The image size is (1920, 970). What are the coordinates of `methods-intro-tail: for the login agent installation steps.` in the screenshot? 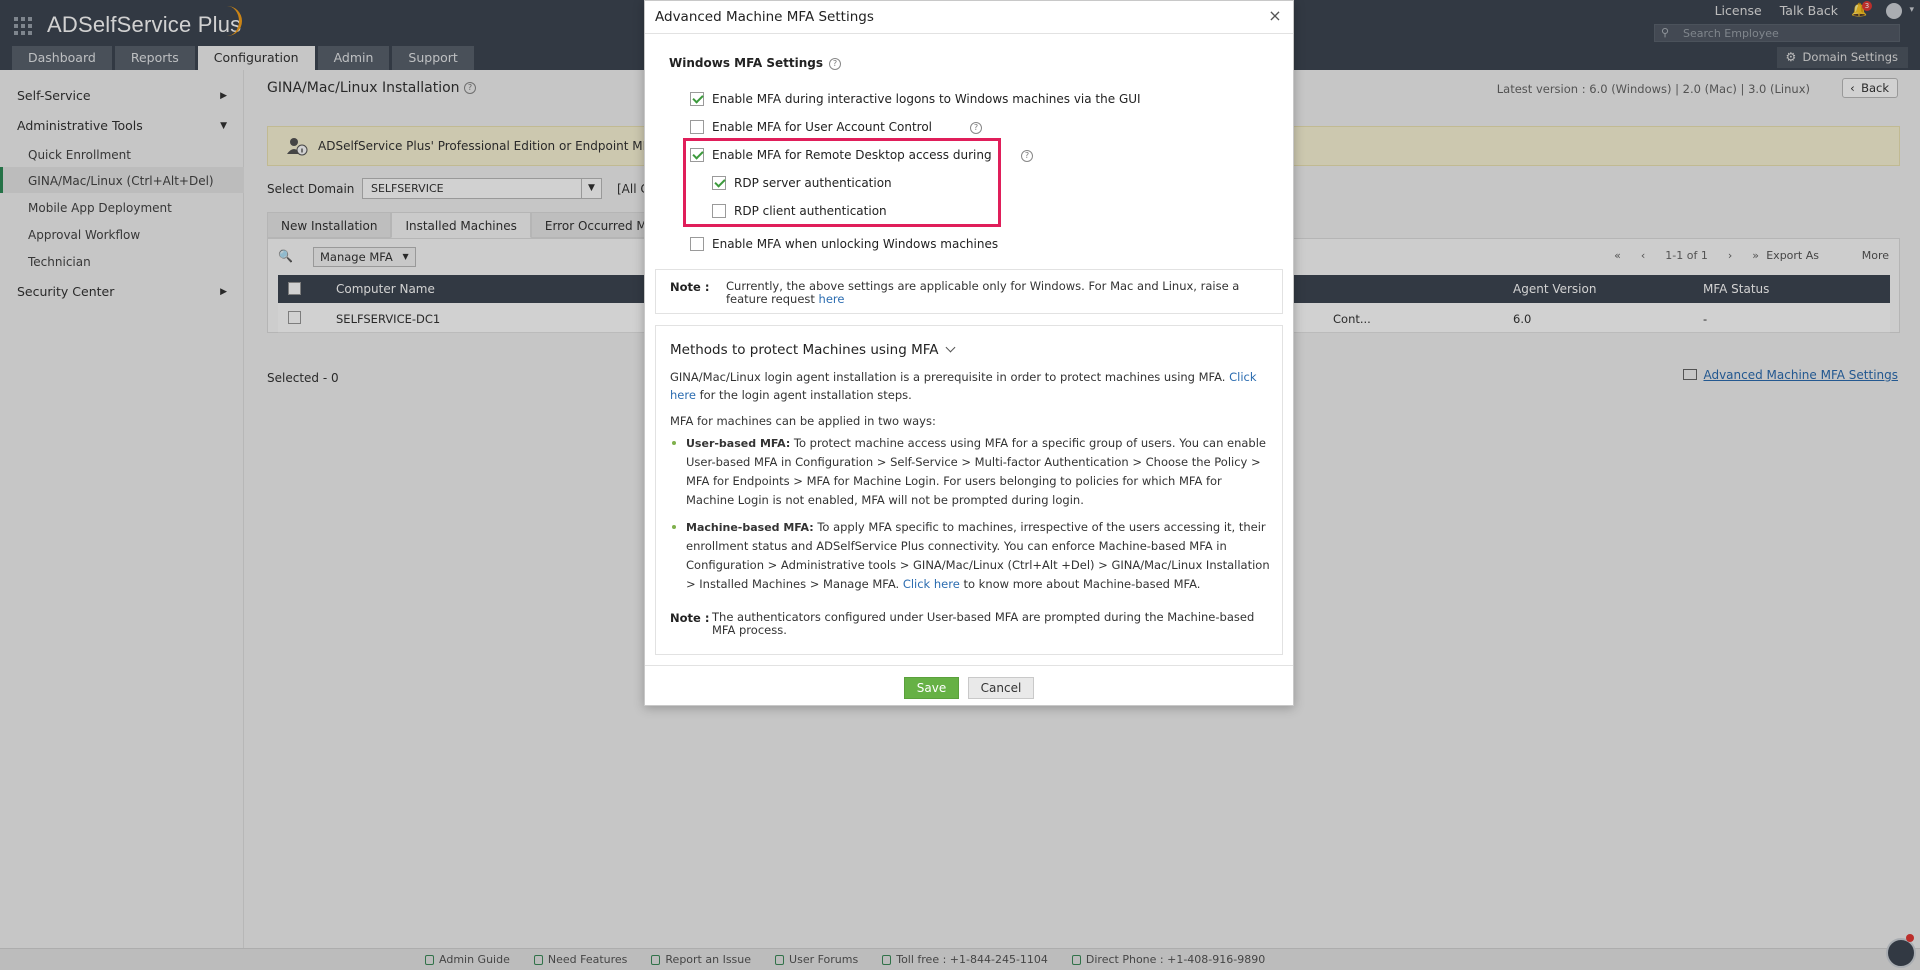 It's located at (803, 395).